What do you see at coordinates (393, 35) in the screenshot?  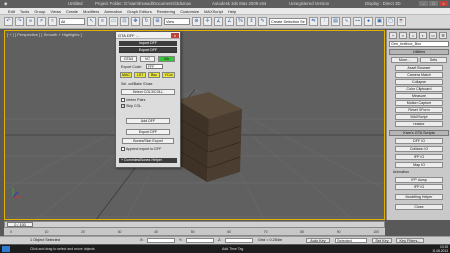 I see `create-tab-icon: +` at bounding box center [393, 35].